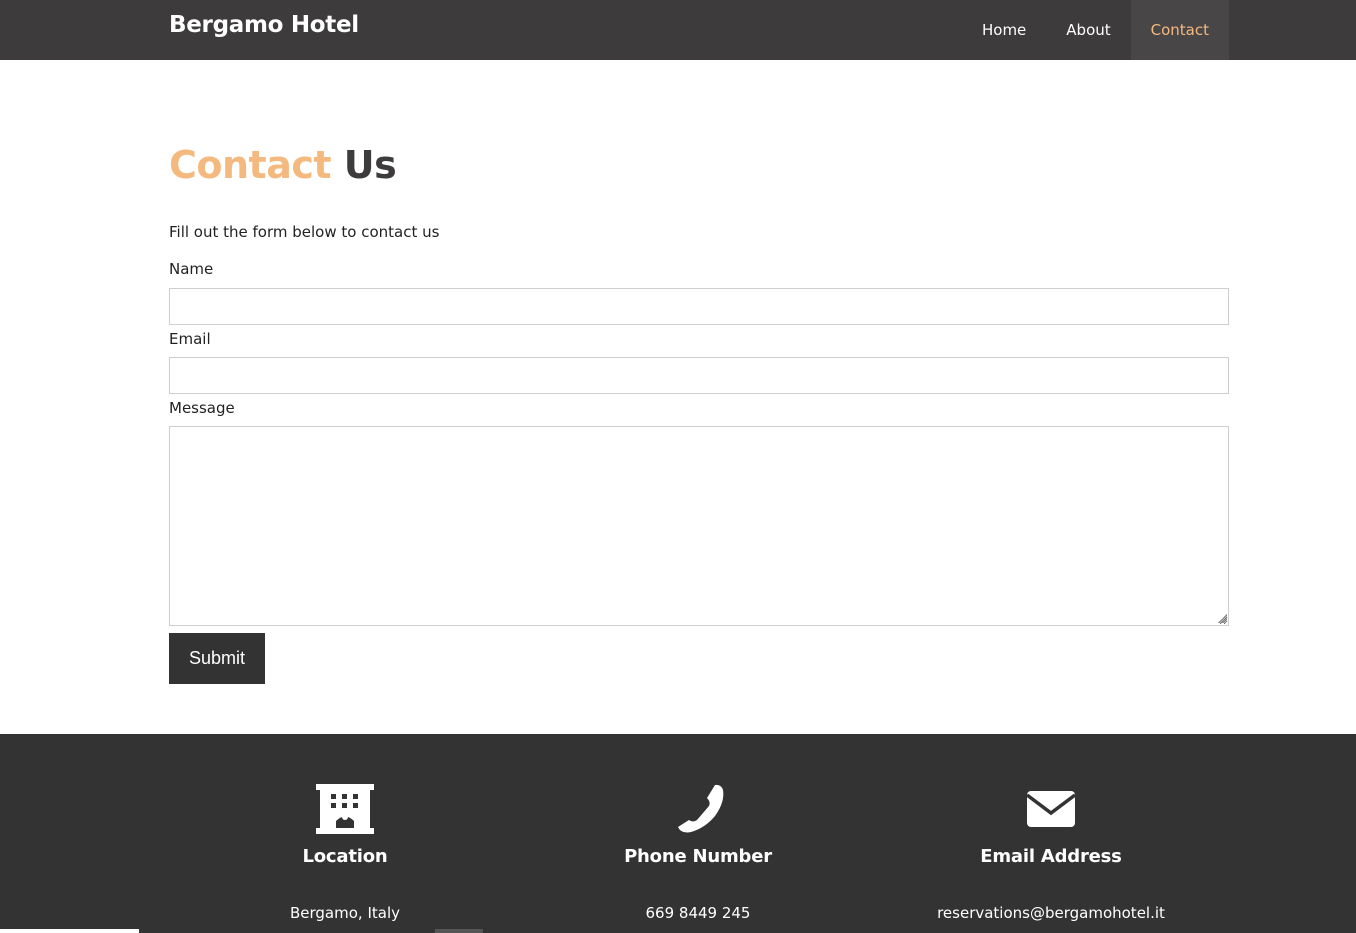  Describe the element at coordinates (190, 339) in the screenshot. I see `email-label: Email` at that location.